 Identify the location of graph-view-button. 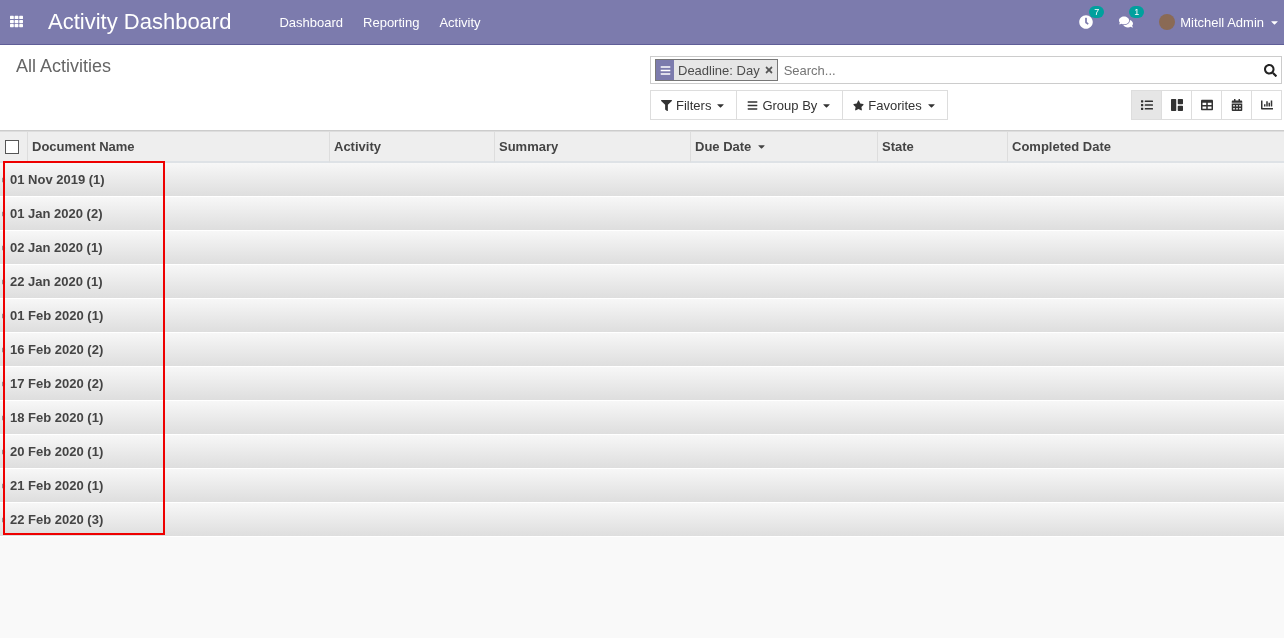
(1266, 105).